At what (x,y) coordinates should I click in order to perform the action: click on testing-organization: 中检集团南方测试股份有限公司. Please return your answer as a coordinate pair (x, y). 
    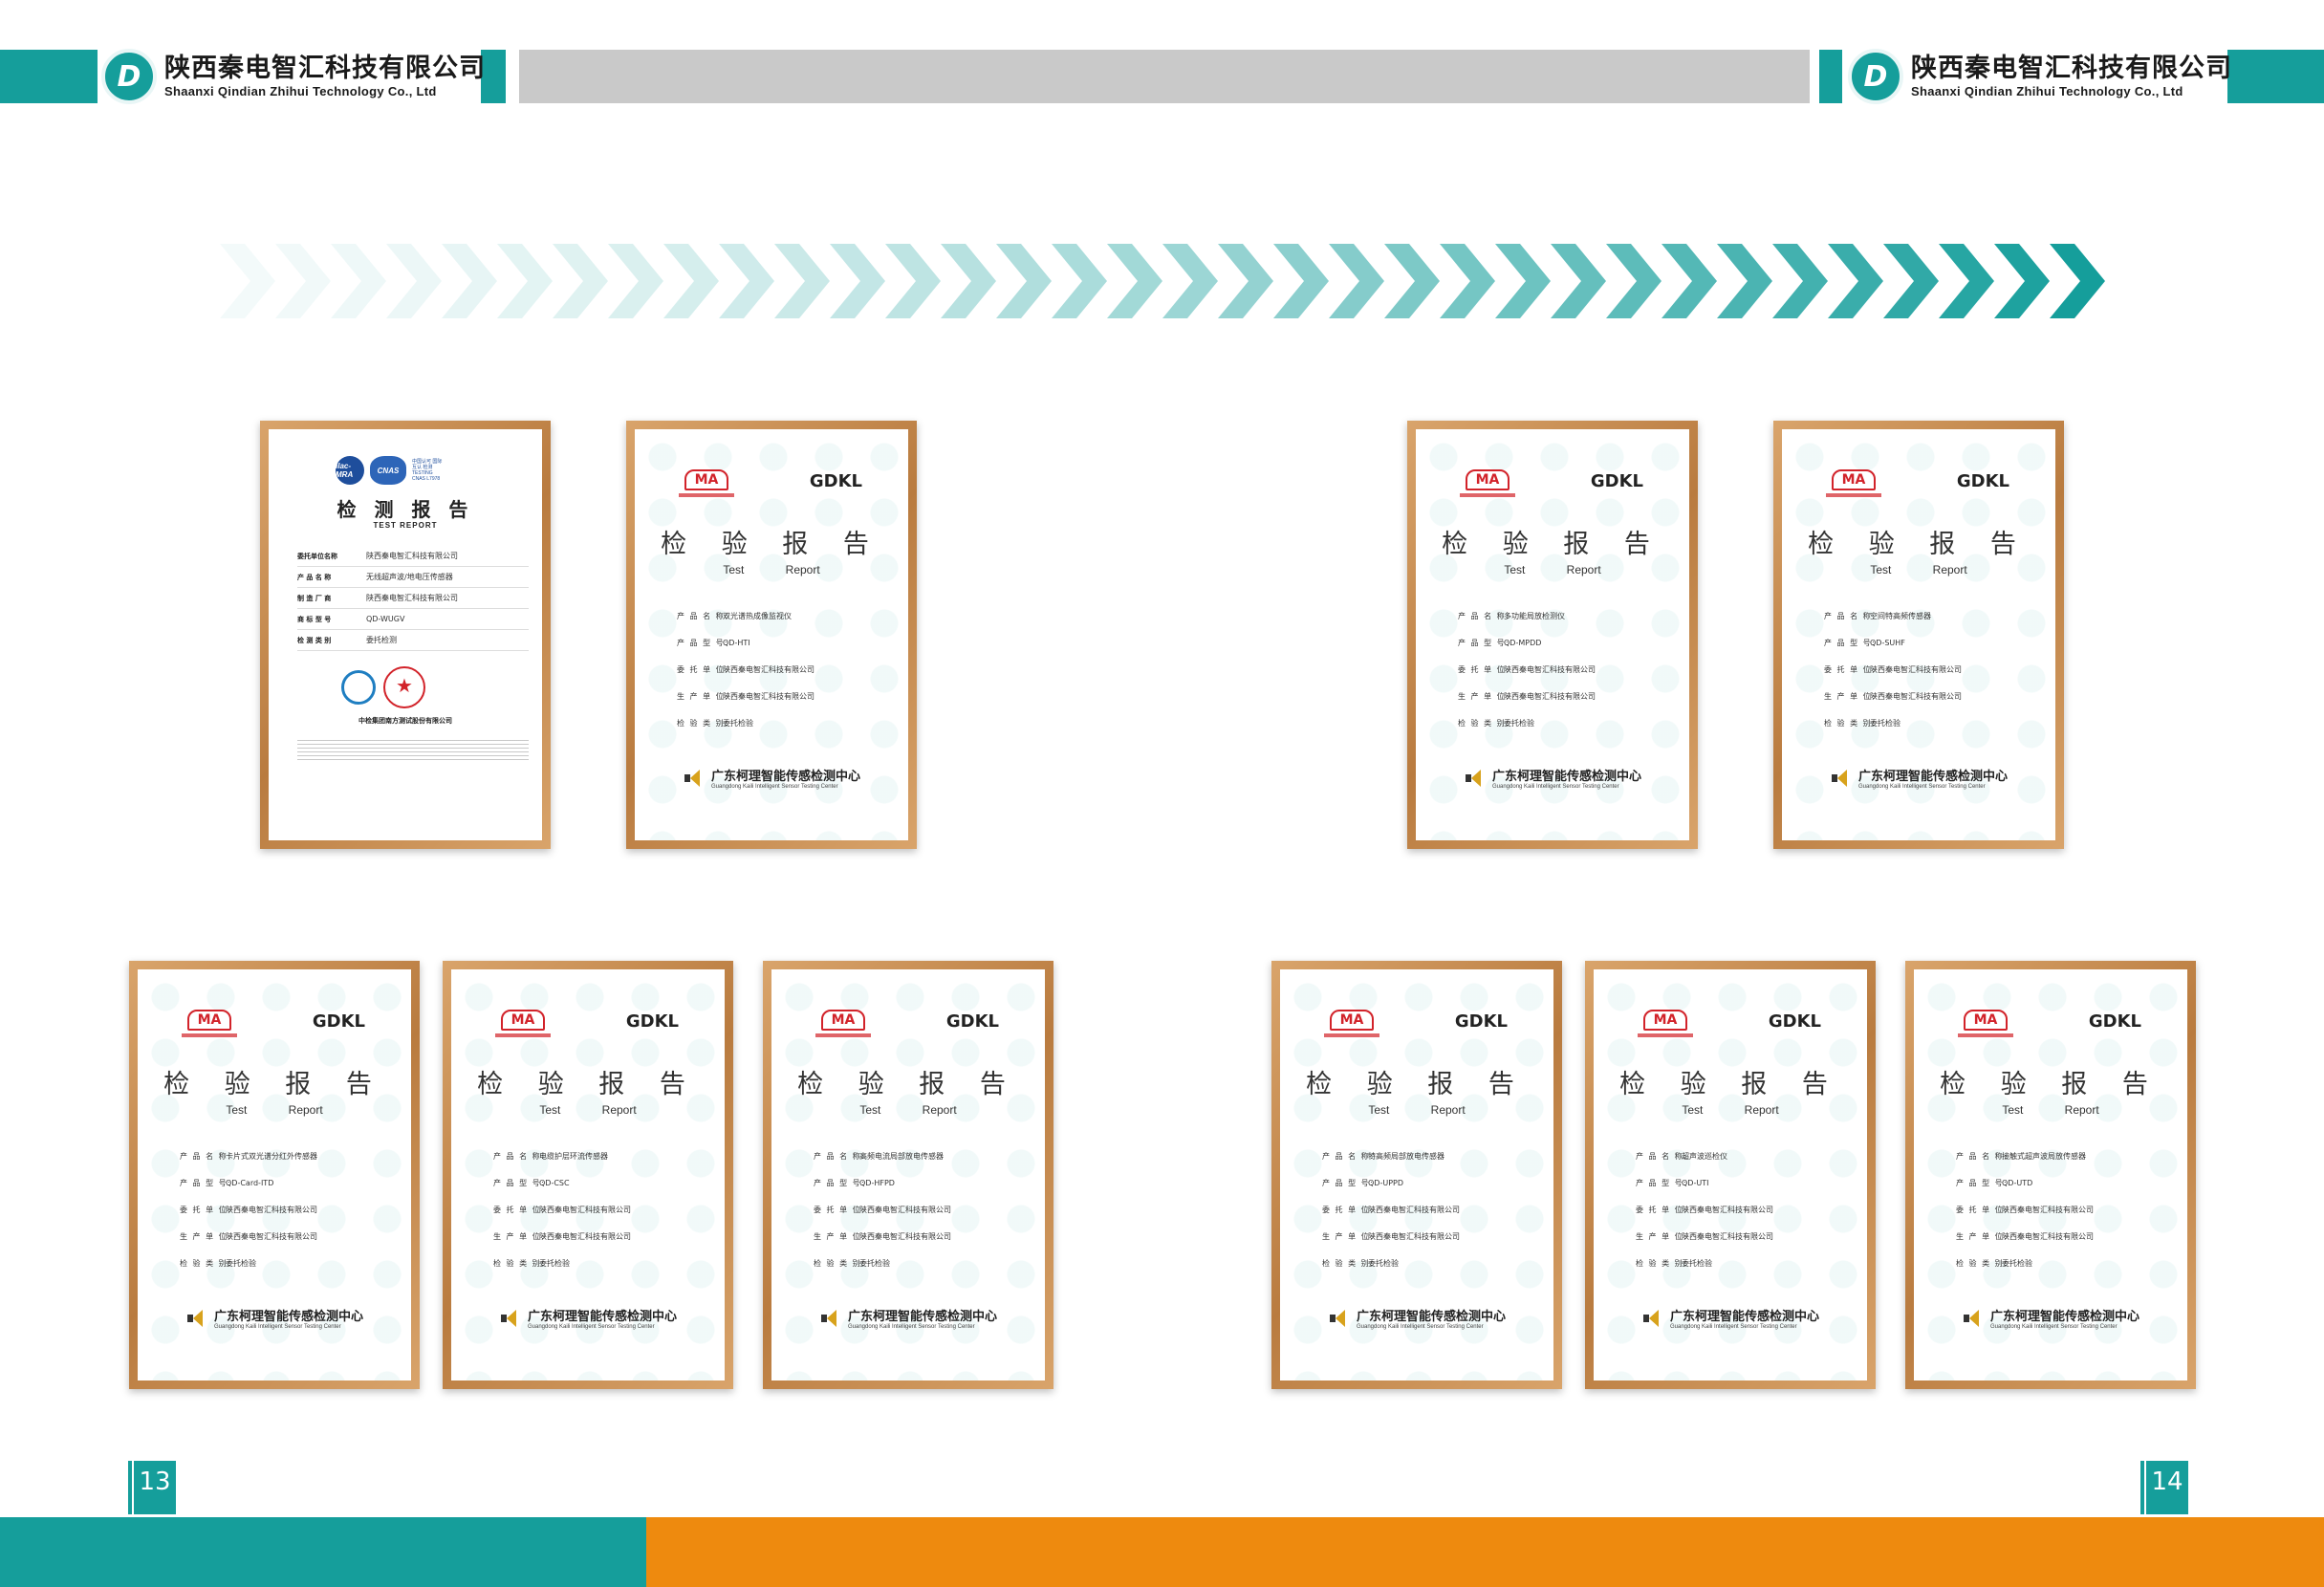
    Looking at the image, I should click on (405, 722).